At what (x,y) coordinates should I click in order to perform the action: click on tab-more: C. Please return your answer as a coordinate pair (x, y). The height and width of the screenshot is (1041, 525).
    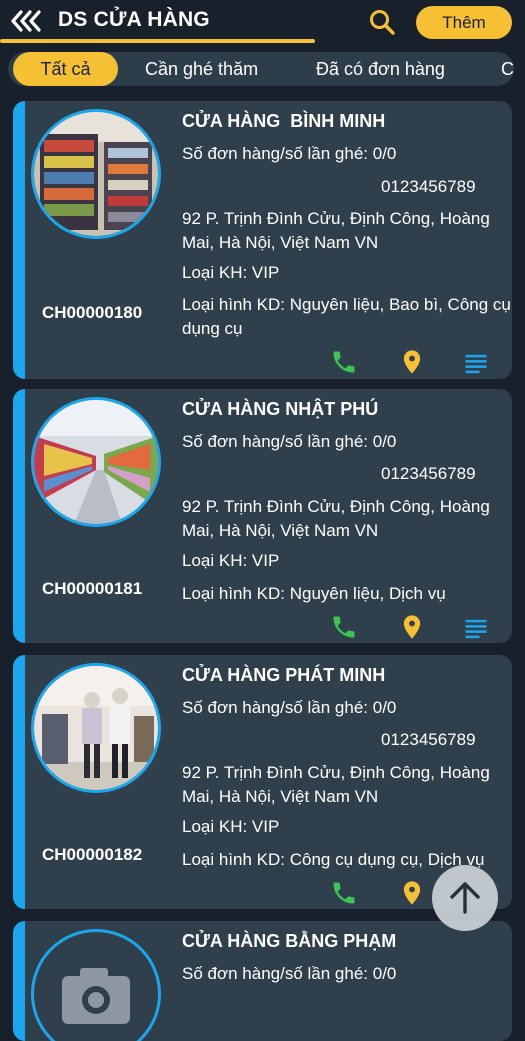
    Looking at the image, I should click on (507, 69).